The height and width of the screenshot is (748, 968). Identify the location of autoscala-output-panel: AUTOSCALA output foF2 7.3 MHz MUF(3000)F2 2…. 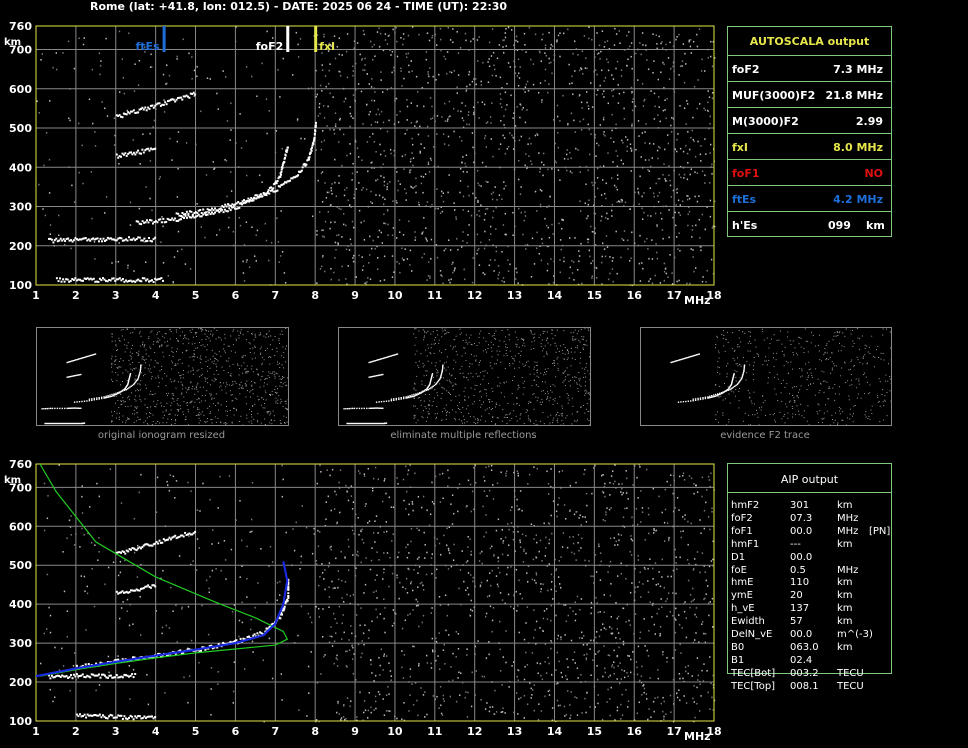
(809, 131).